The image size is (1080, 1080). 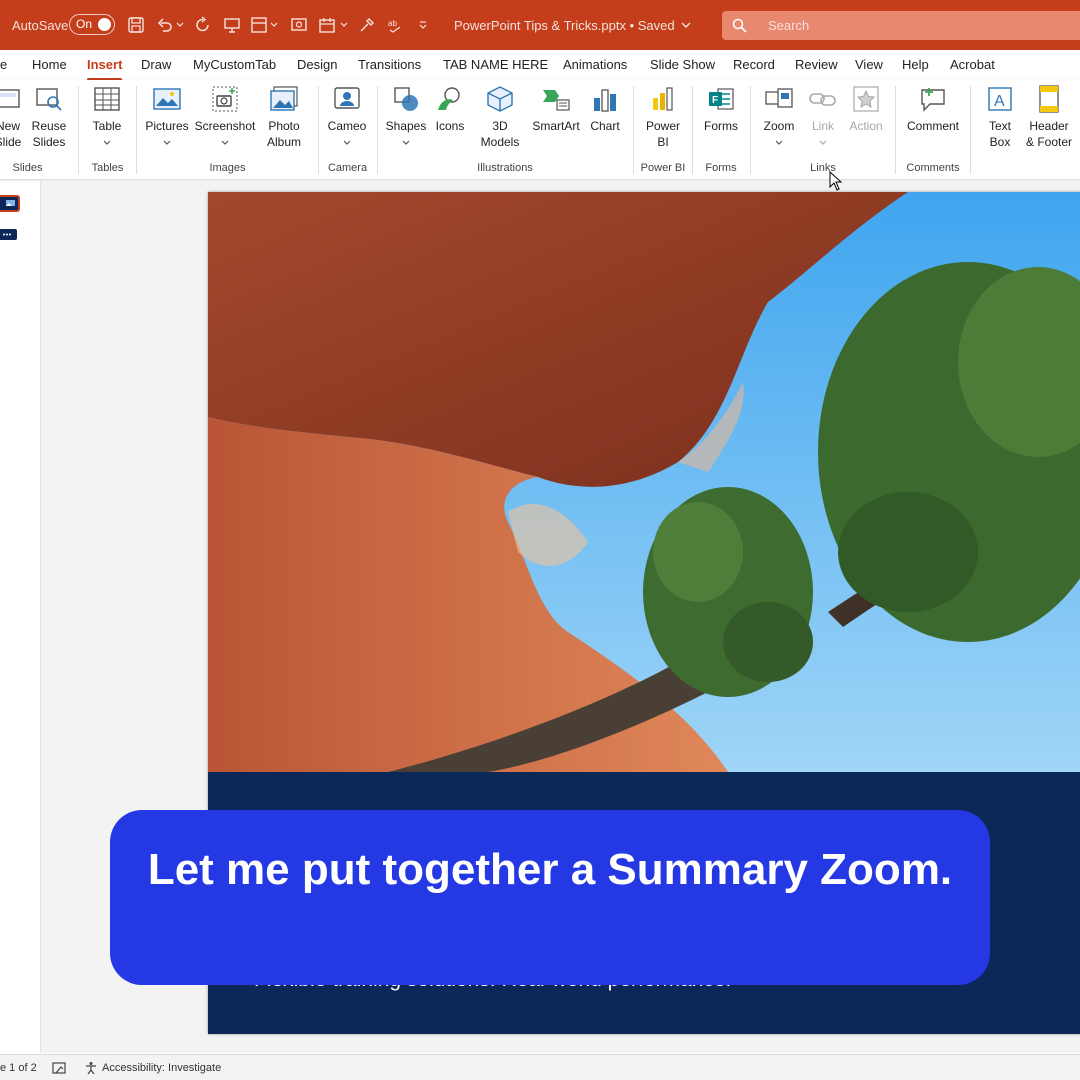 What do you see at coordinates (721, 126) in the screenshot?
I see `forms-label: Forms` at bounding box center [721, 126].